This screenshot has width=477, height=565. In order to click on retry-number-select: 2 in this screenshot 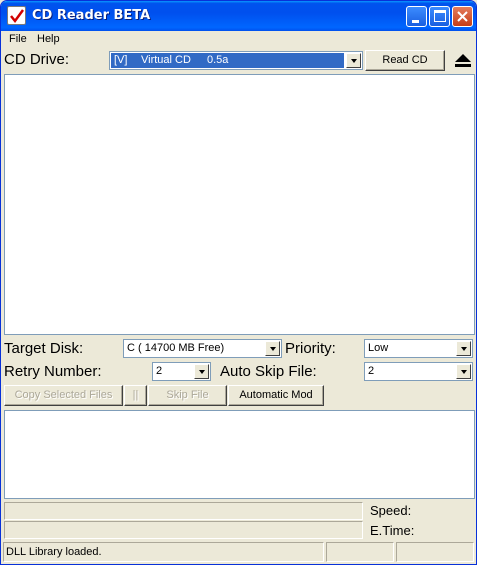, I will do `click(181, 371)`.